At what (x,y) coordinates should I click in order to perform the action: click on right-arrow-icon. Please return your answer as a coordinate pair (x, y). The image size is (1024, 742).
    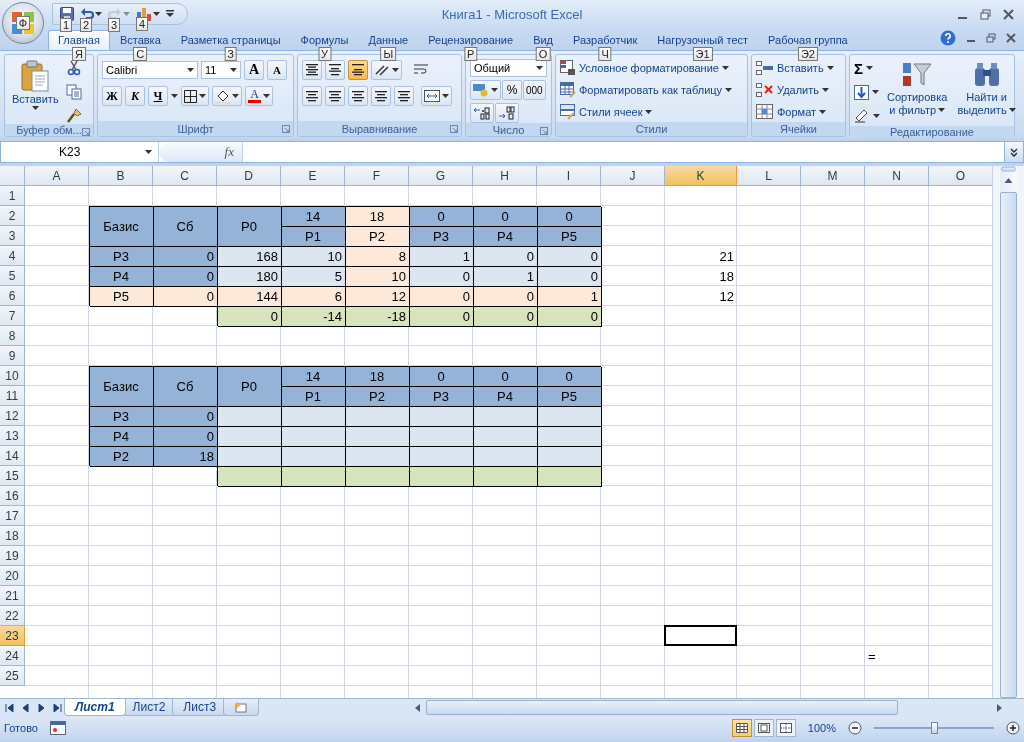
    Looking at the image, I should click on (999, 707).